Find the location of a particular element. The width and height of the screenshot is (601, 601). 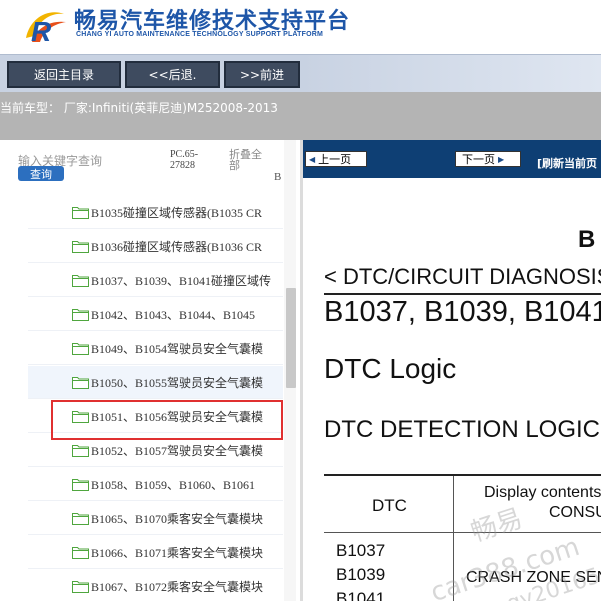

selection-highlight-box is located at coordinates (167, 420).